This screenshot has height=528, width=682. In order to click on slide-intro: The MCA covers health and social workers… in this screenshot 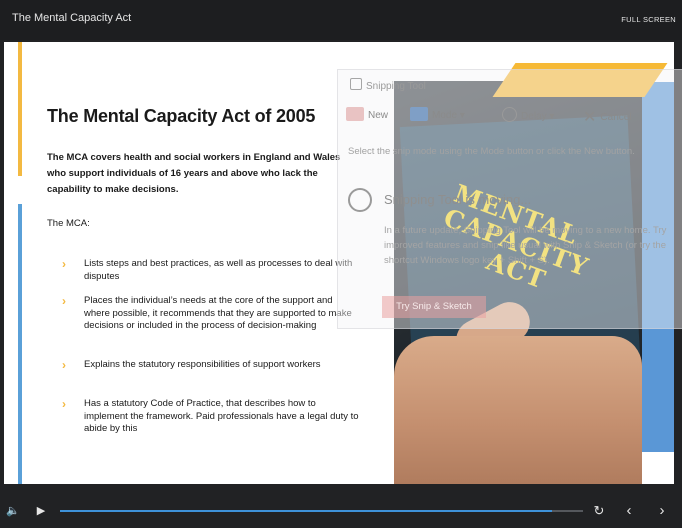, I will do `click(194, 173)`.